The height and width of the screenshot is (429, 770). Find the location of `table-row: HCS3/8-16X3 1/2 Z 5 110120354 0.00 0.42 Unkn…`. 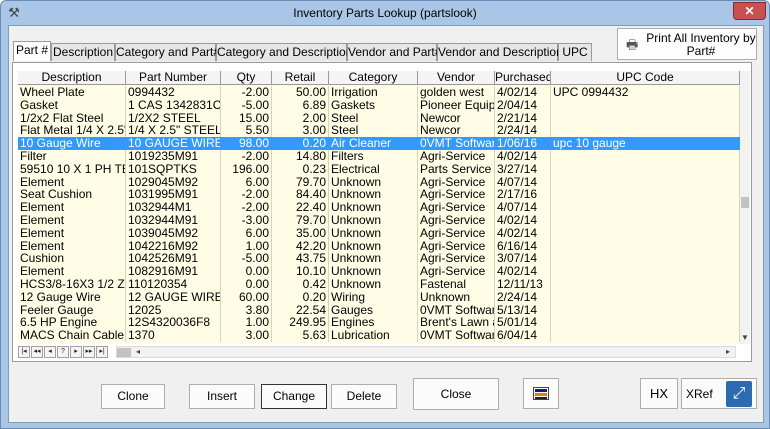

table-row: HCS3/8-16X3 1/2 Z 5 110120354 0.00 0.42 Unkn… is located at coordinates (379, 284).